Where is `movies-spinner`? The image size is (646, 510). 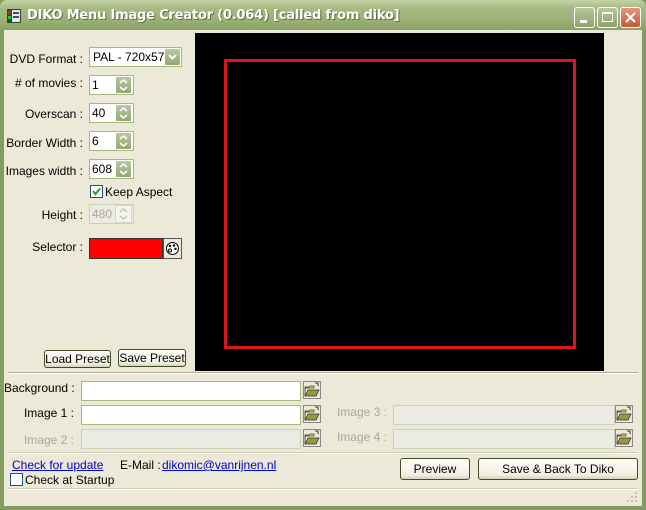 movies-spinner is located at coordinates (123, 85).